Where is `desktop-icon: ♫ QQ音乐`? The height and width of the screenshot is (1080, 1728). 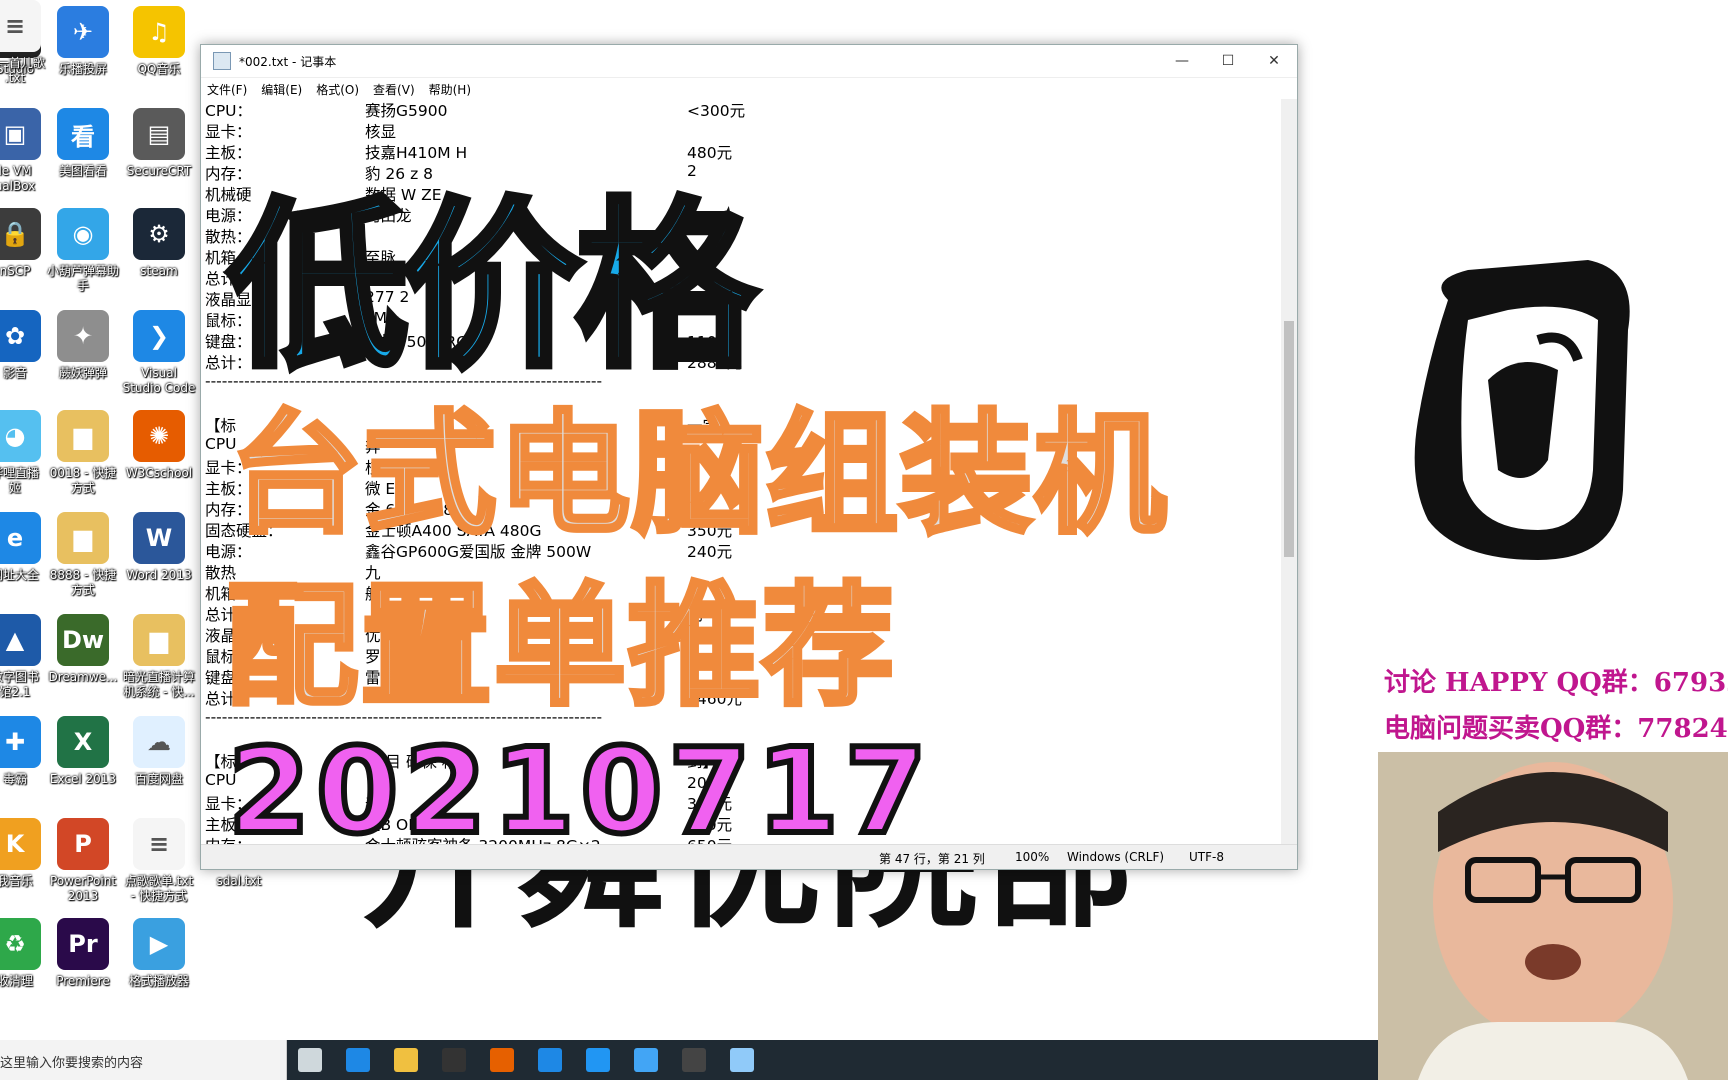 desktop-icon: ♫ QQ音乐 is located at coordinates (159, 41).